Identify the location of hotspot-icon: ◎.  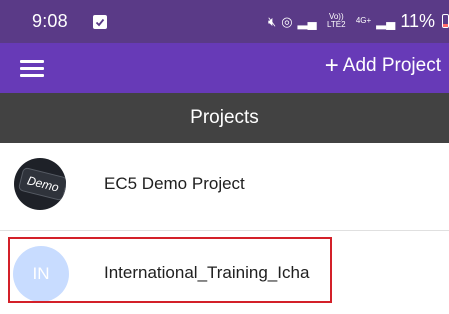
(287, 21).